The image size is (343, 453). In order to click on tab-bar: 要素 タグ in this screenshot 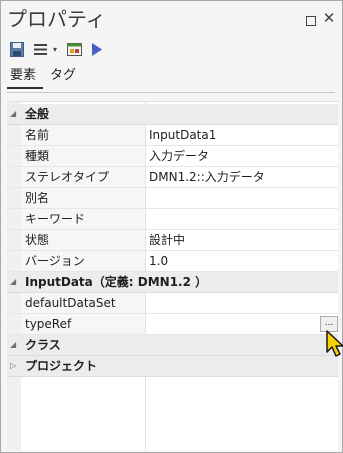, I will do `click(171, 78)`.